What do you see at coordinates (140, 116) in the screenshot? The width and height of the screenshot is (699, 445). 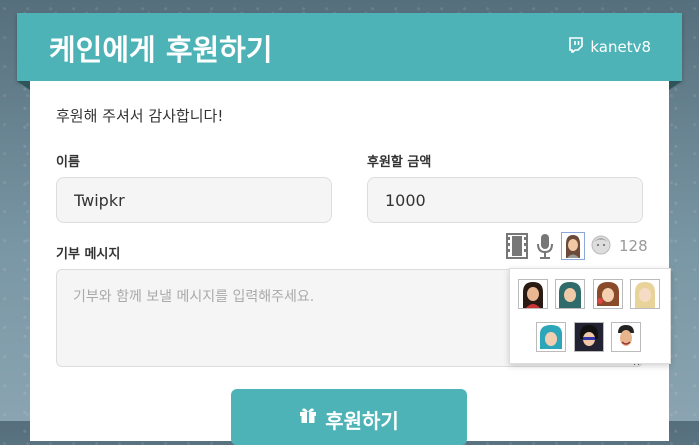 I see `thanks-text: 후원해 주셔서 감사합니다!` at bounding box center [140, 116].